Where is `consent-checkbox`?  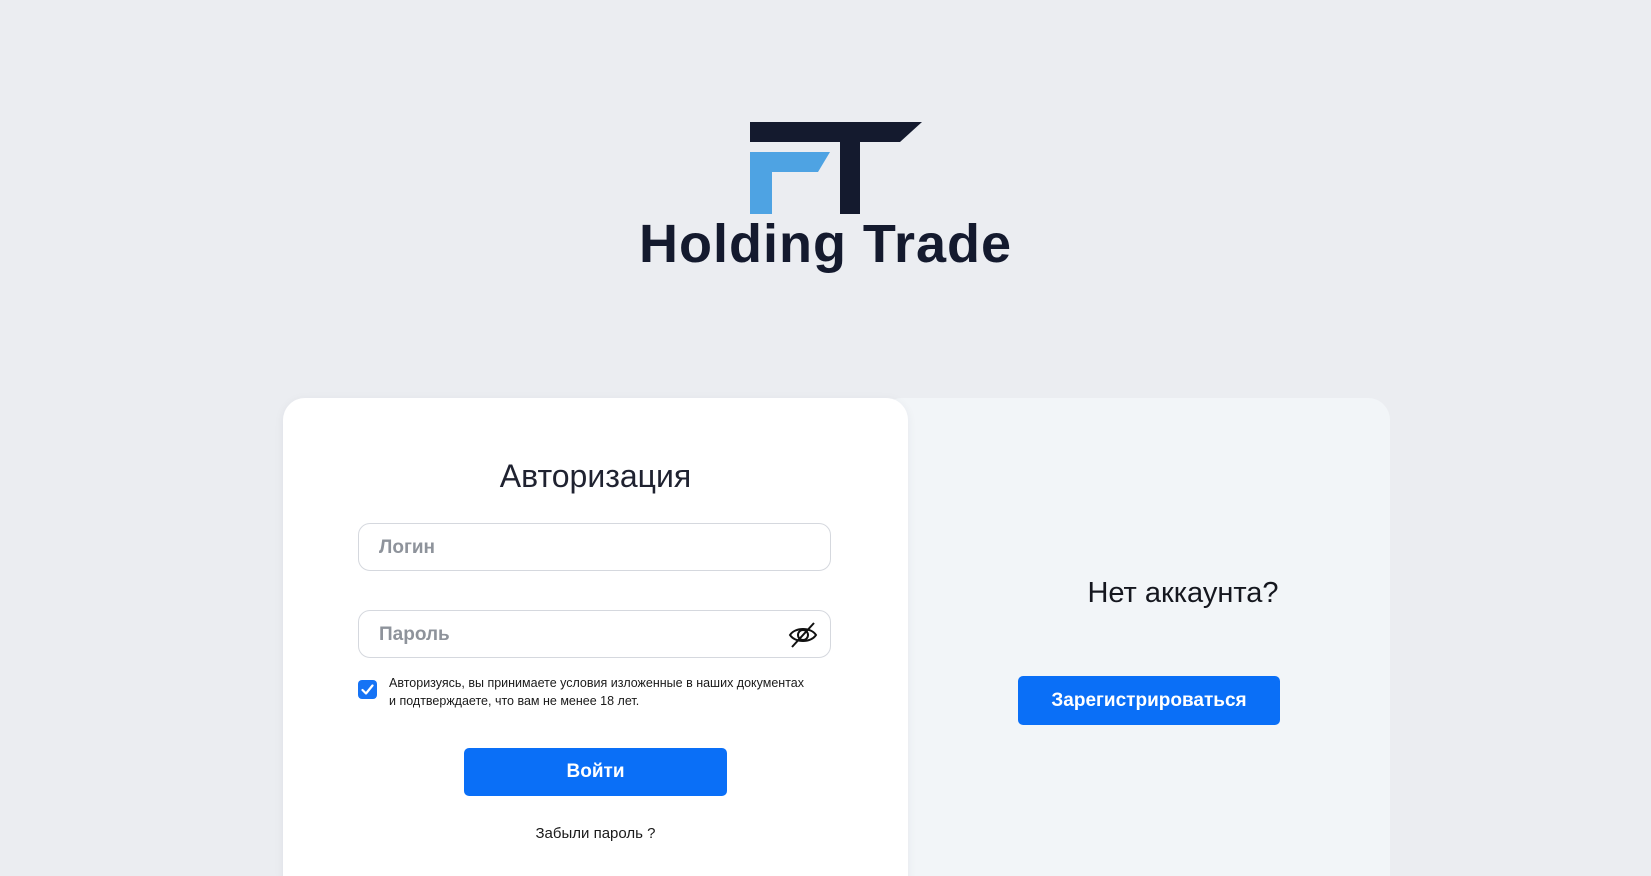 consent-checkbox is located at coordinates (367, 689).